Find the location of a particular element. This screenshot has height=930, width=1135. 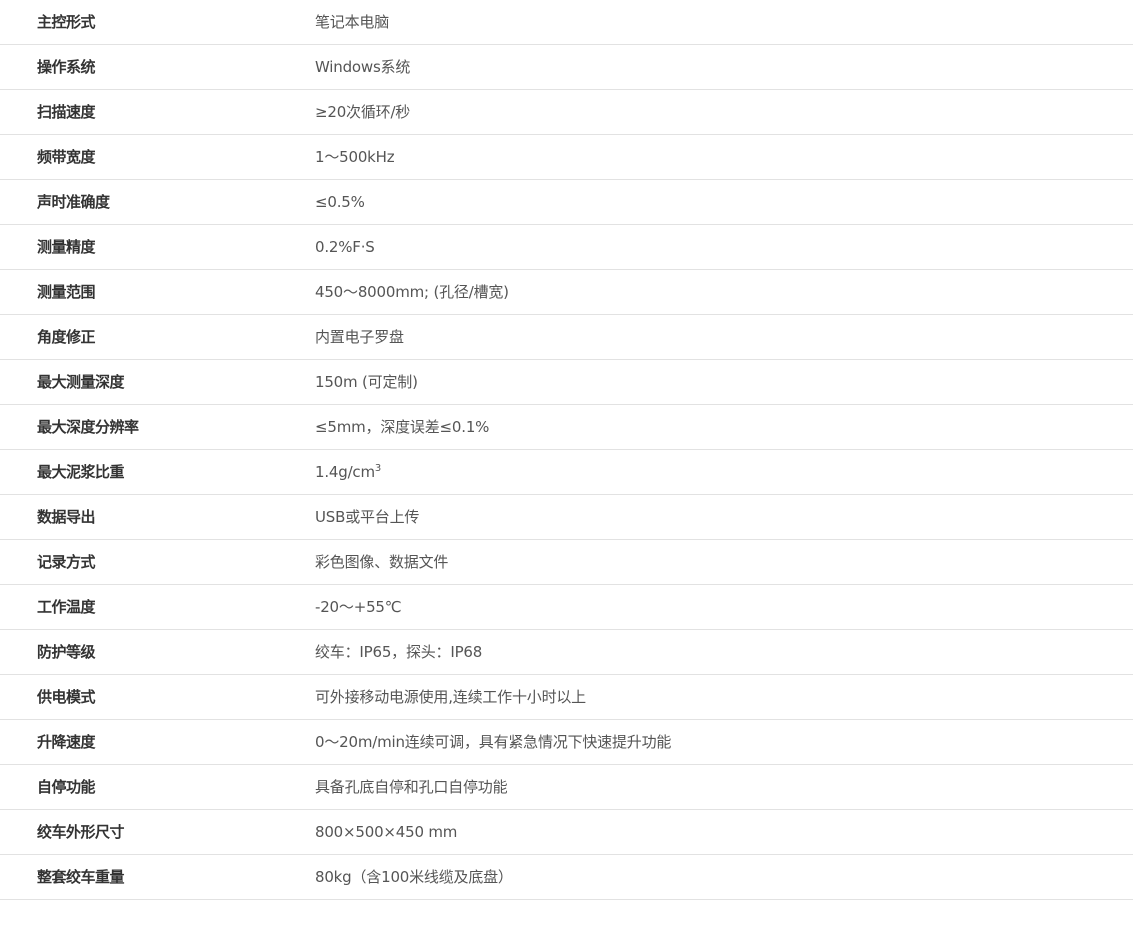

spec-row-total-weight: 整套绞车重量 80kg（含100米线缆及底盘） is located at coordinates (566, 877).